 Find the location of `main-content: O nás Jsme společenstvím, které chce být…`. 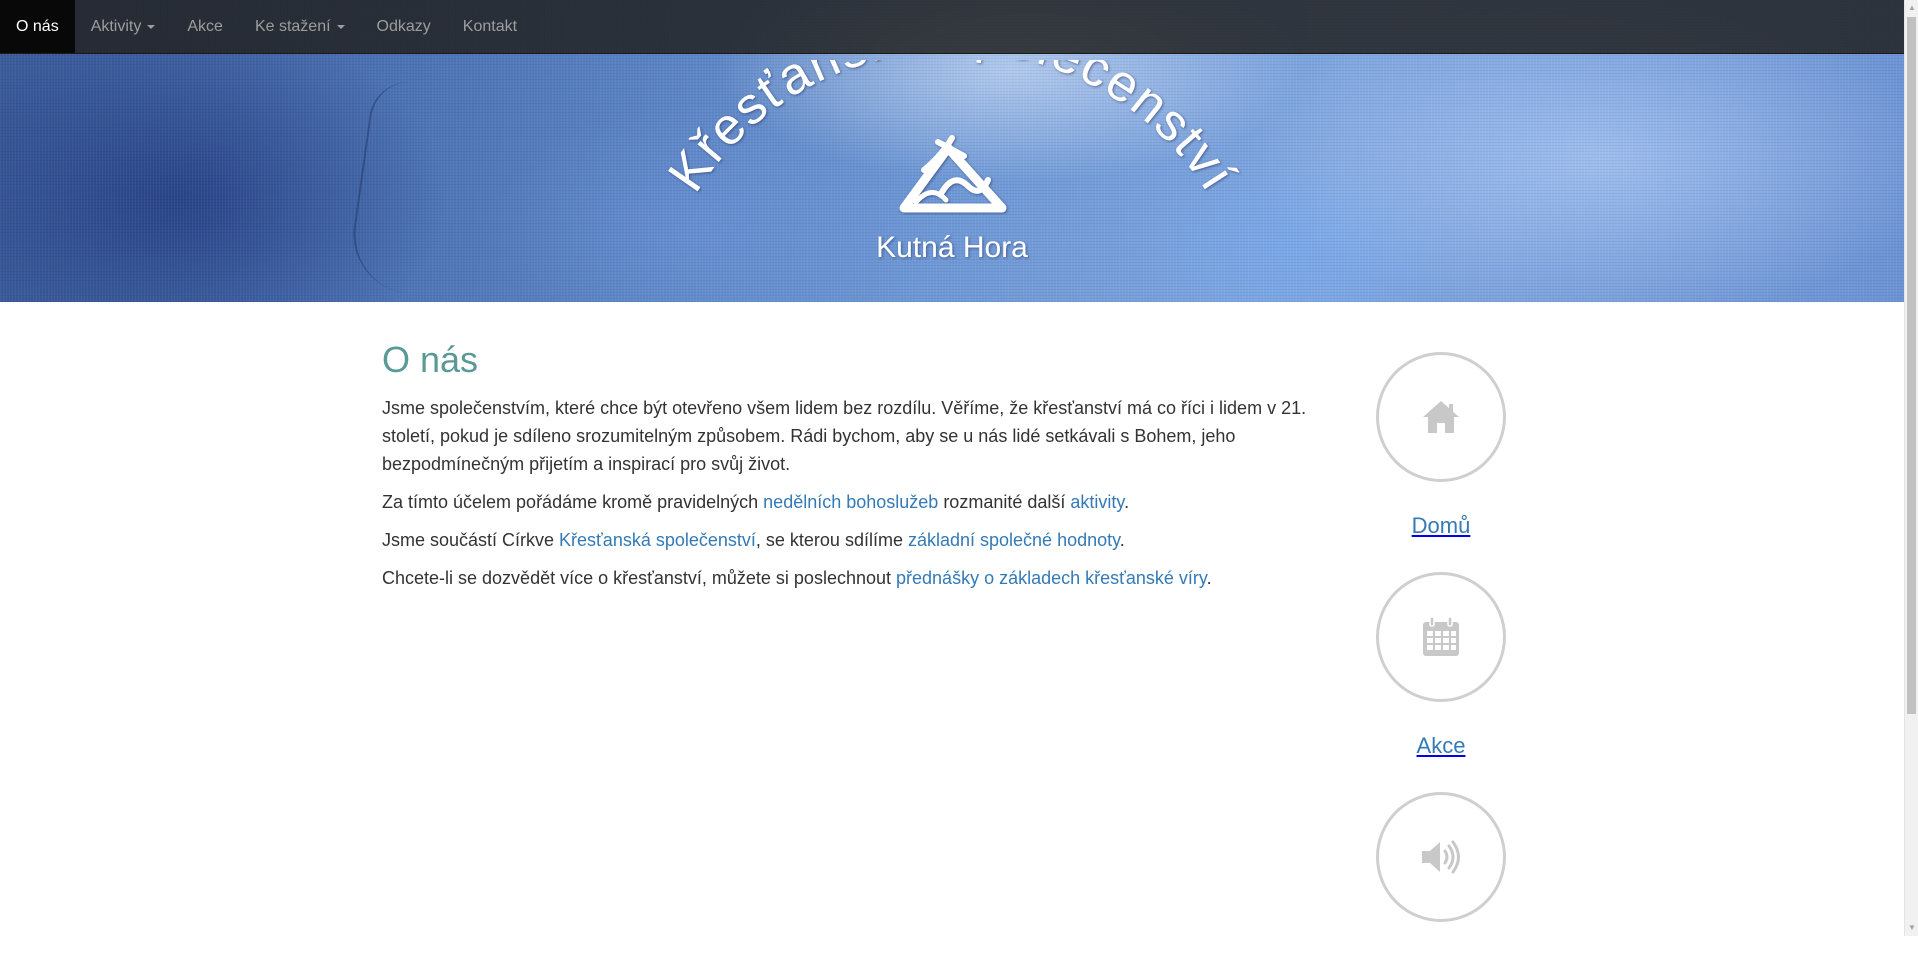

main-content: O nás Jsme společenstvím, které chce být… is located at coordinates (852, 471).